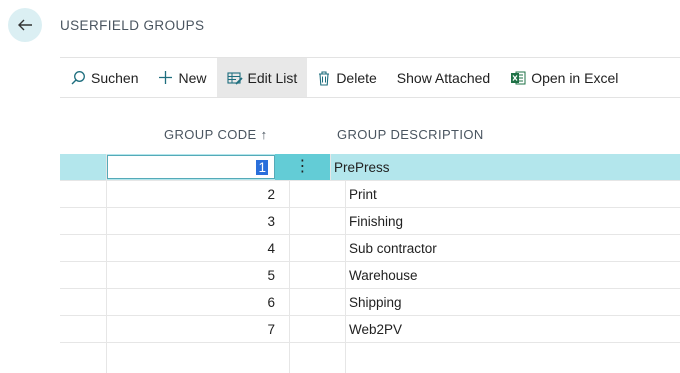 The height and width of the screenshot is (373, 680). I want to click on edit-list-label: Edit List, so click(272, 77).